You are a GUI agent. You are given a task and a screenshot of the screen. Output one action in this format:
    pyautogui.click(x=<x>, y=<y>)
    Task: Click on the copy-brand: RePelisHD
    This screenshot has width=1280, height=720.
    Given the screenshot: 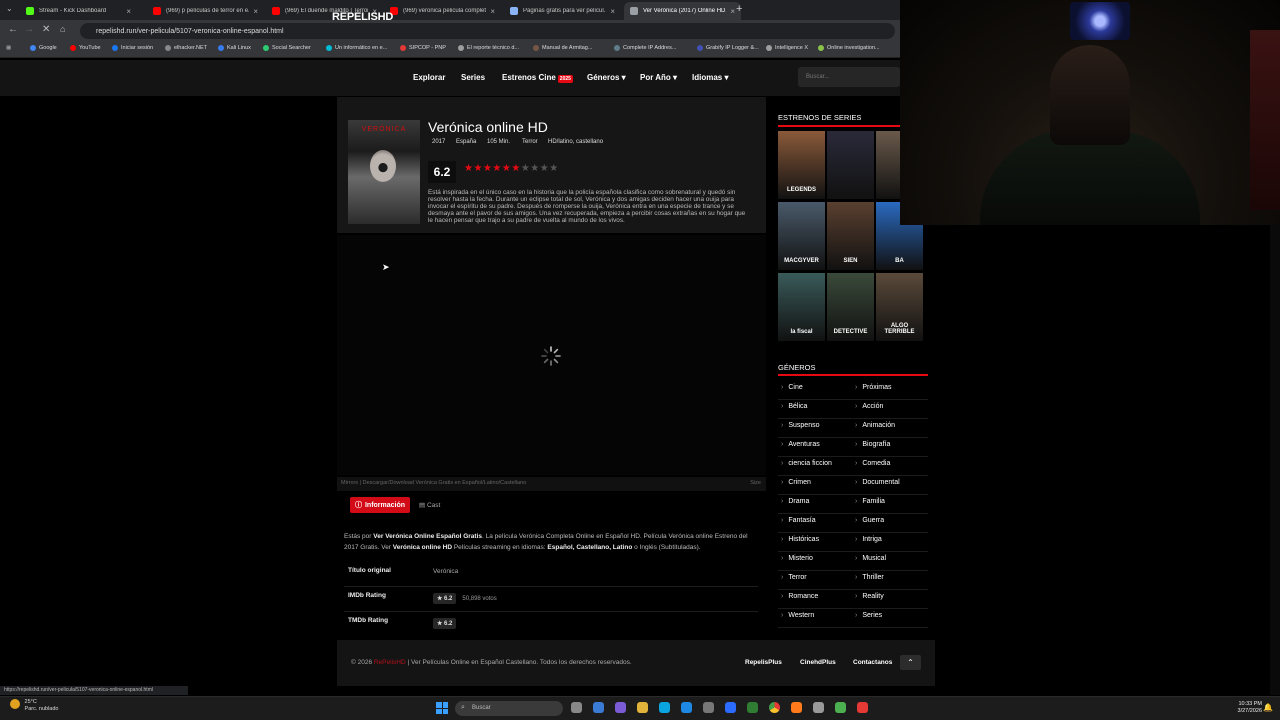 What is the action you would take?
    pyautogui.click(x=390, y=662)
    